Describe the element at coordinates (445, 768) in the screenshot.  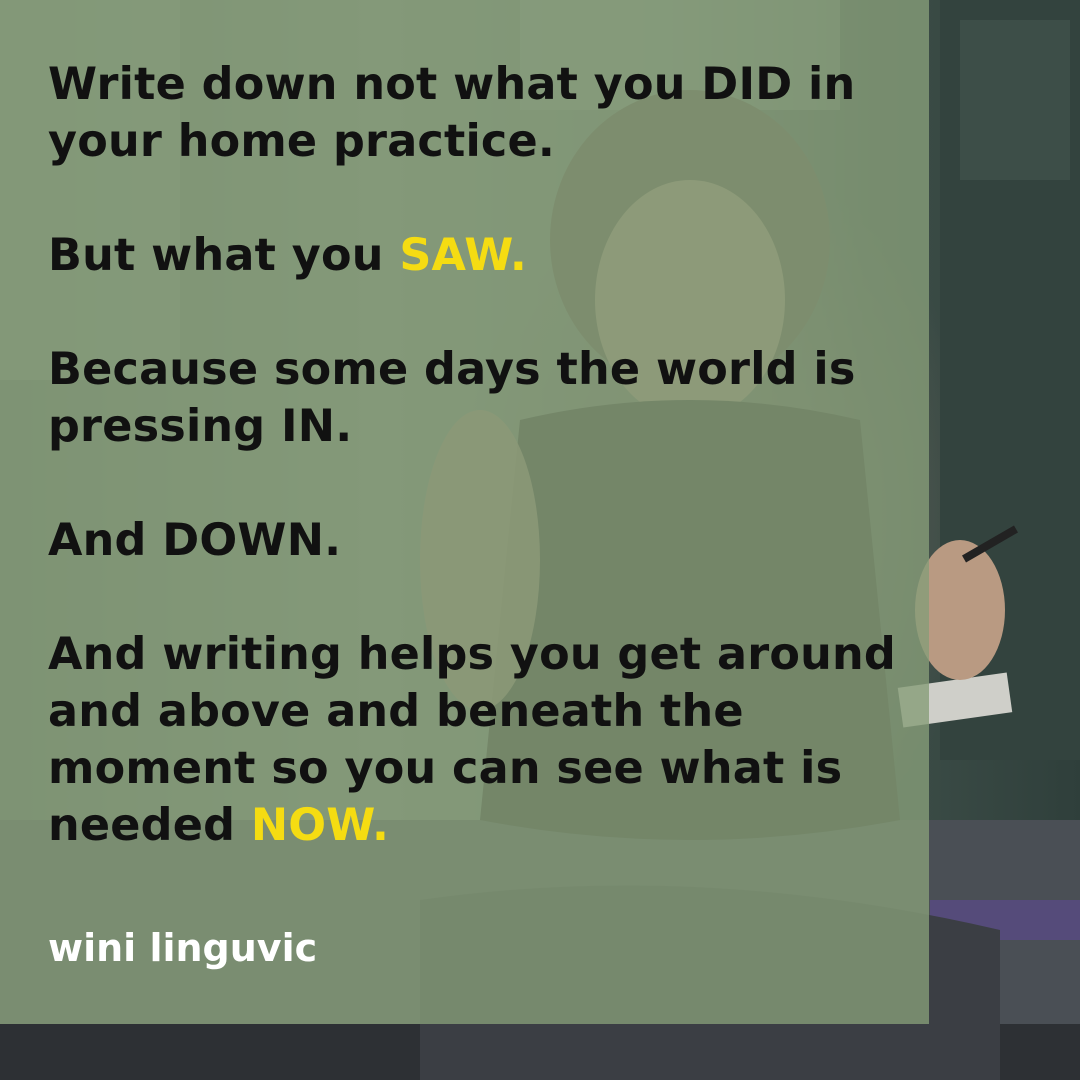
I see `paragraph-5-line-3: moment so you can see what is` at that location.